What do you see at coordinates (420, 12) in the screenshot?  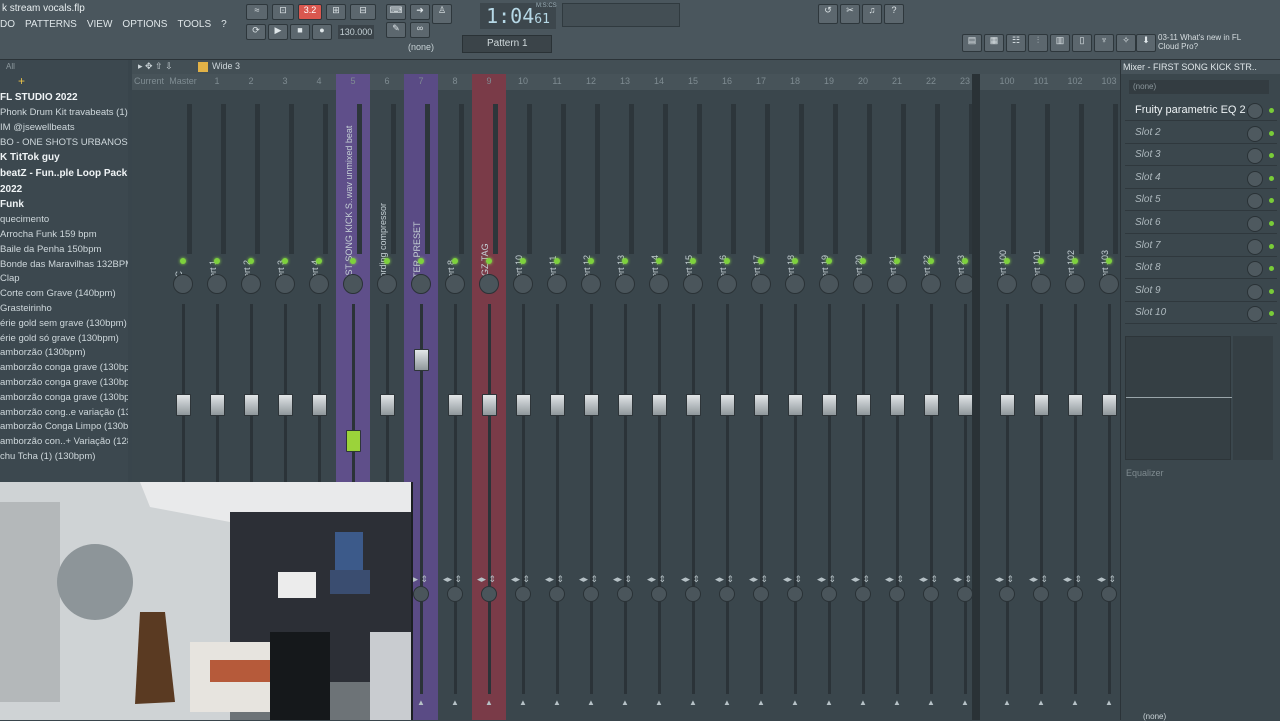 I see `arrow-icon: ➜` at bounding box center [420, 12].